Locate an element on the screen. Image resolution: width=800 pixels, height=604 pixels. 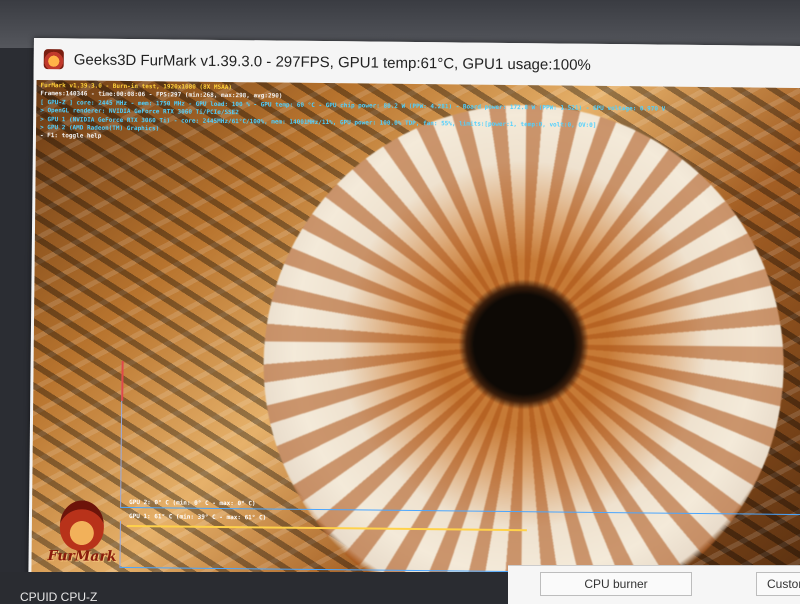
logo-text: FurMark is located at coordinates (82, 556).